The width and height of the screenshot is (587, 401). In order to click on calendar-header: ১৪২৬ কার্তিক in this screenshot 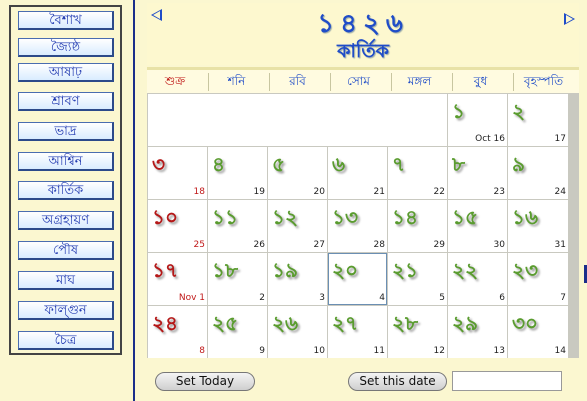, I will do `click(363, 34)`.